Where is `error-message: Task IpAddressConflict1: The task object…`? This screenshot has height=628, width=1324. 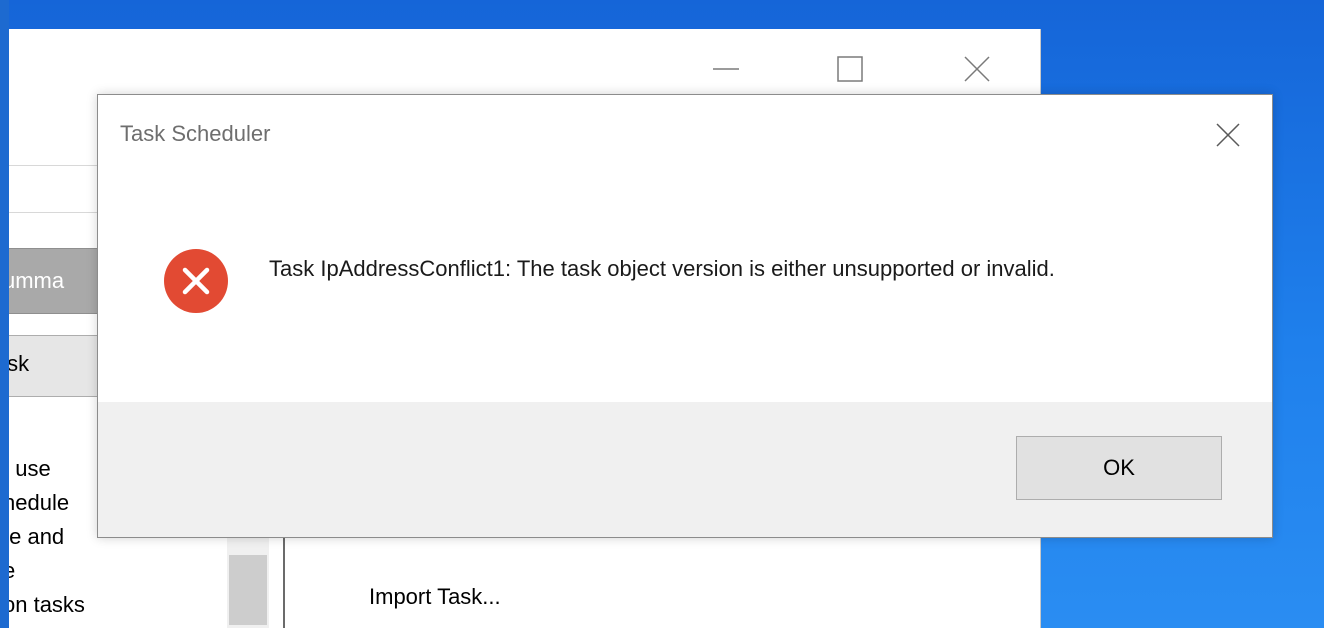
error-message: Task IpAddressConflict1: The task object… is located at coordinates (662, 268).